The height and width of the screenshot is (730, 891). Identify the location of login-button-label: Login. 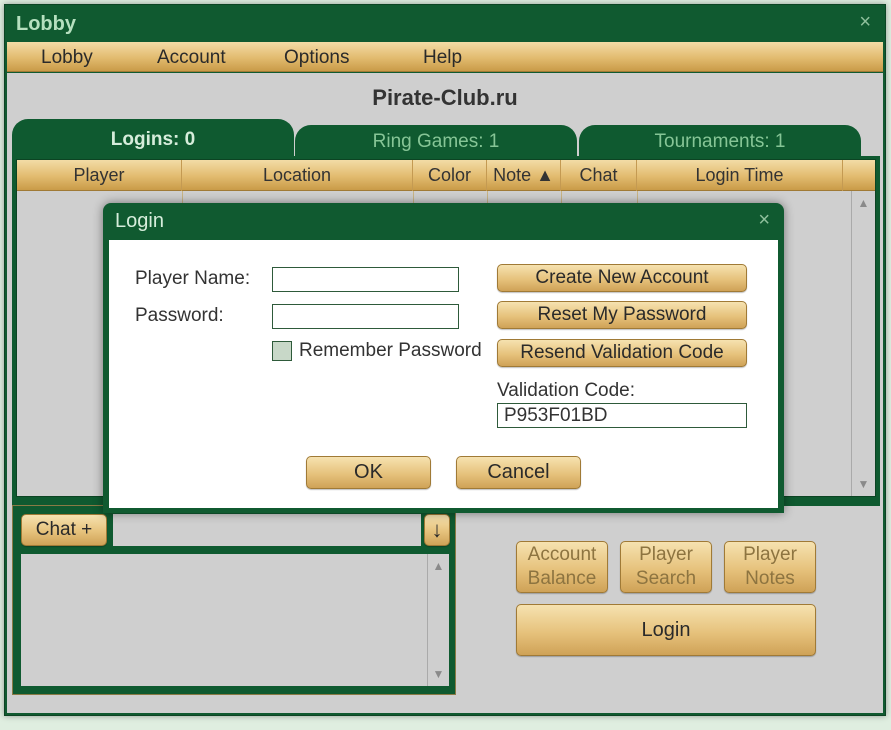
(666, 629).